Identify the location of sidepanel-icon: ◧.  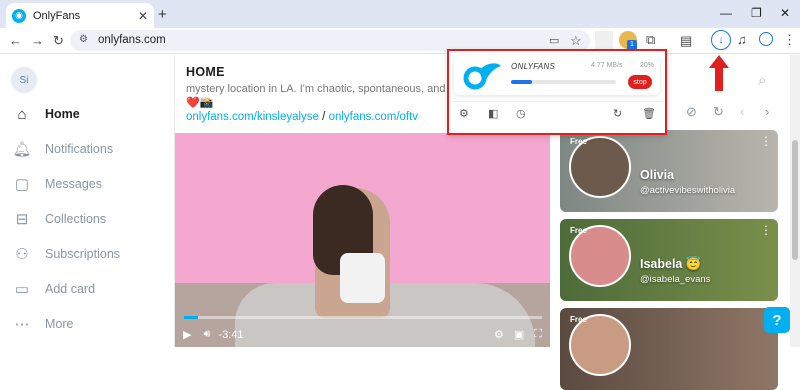
(493, 113).